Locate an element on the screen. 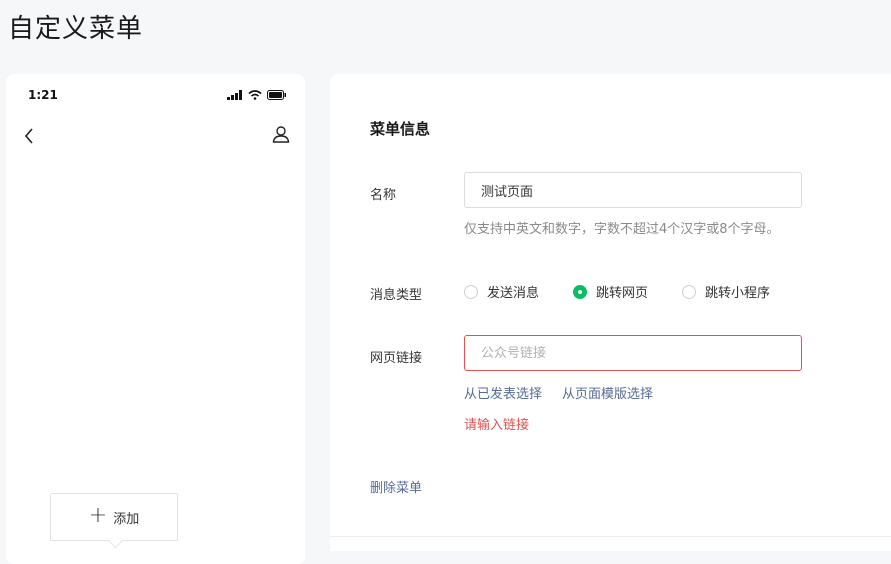 Image resolution: width=891 pixels, height=564 pixels. wifi-icon is located at coordinates (255, 95).